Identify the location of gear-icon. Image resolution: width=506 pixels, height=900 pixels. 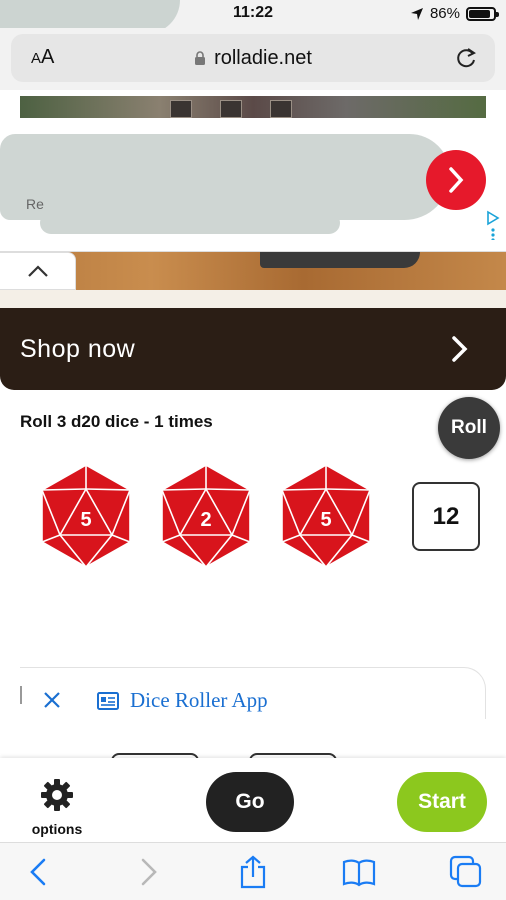
(57, 795).